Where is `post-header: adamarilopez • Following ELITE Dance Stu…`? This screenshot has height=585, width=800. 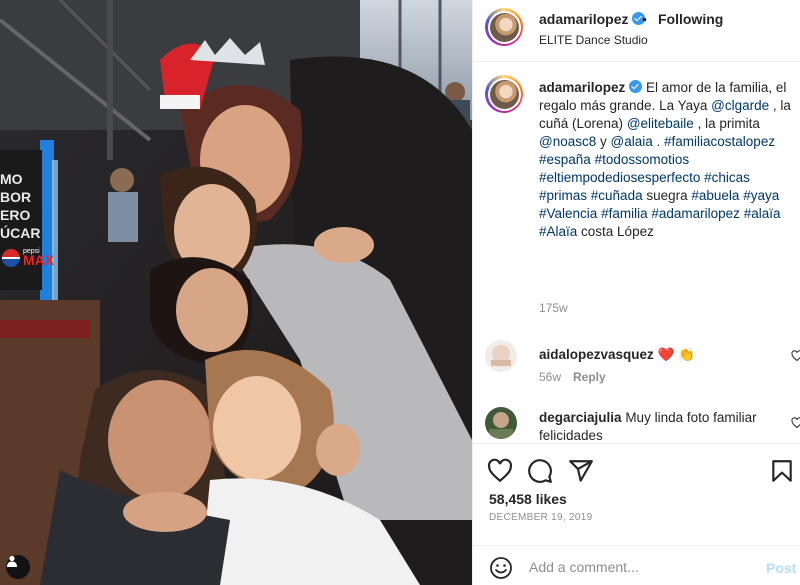 post-header: adamarilopez • Following ELITE Dance Stu… is located at coordinates (636, 31).